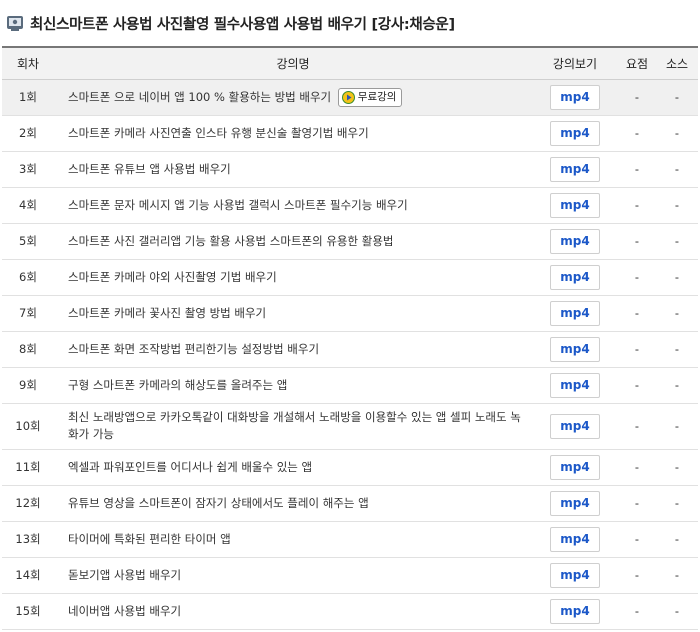  I want to click on lecture-title: 스마트폰 카메라 꽃사진 촬영 방법 배우기, so click(293, 313).